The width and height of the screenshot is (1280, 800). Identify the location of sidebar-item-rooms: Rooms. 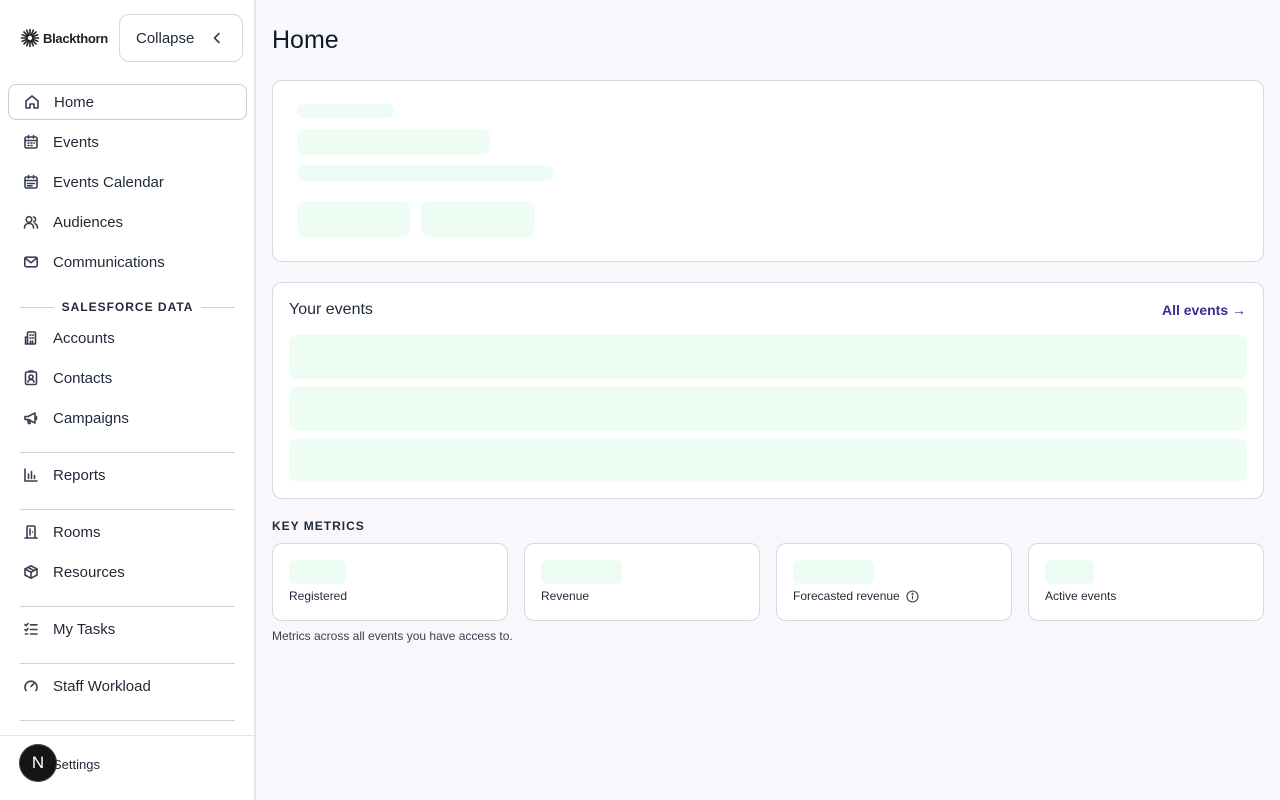
(127, 532).